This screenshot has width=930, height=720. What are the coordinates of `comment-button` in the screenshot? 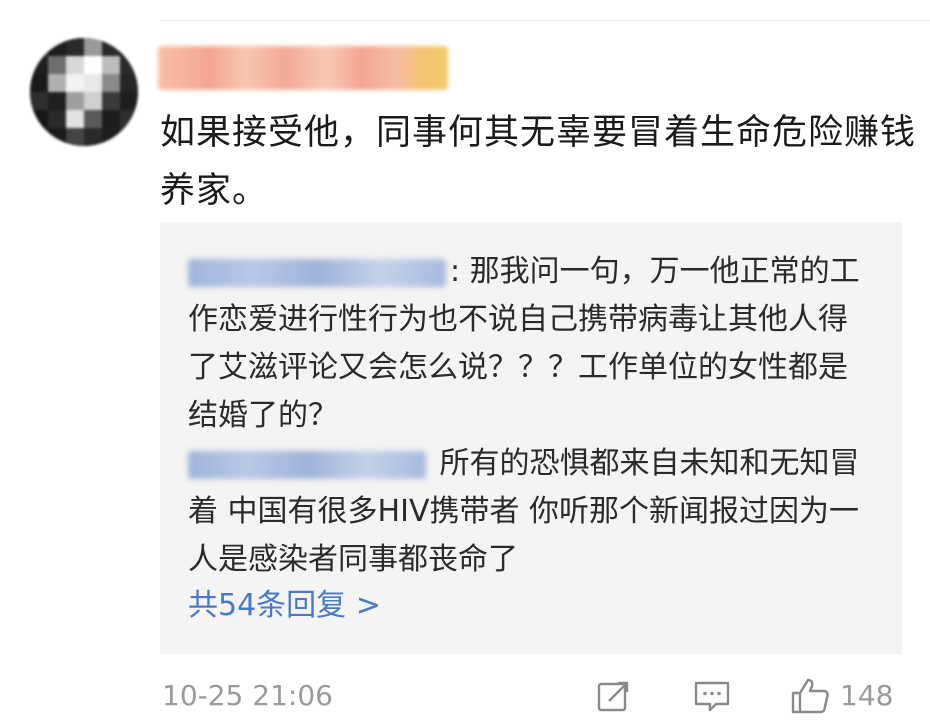 It's located at (712, 696).